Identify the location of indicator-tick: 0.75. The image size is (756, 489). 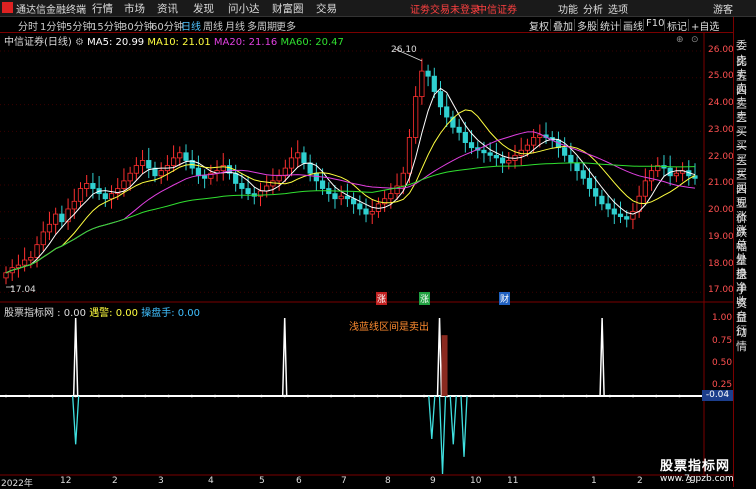
(722, 341).